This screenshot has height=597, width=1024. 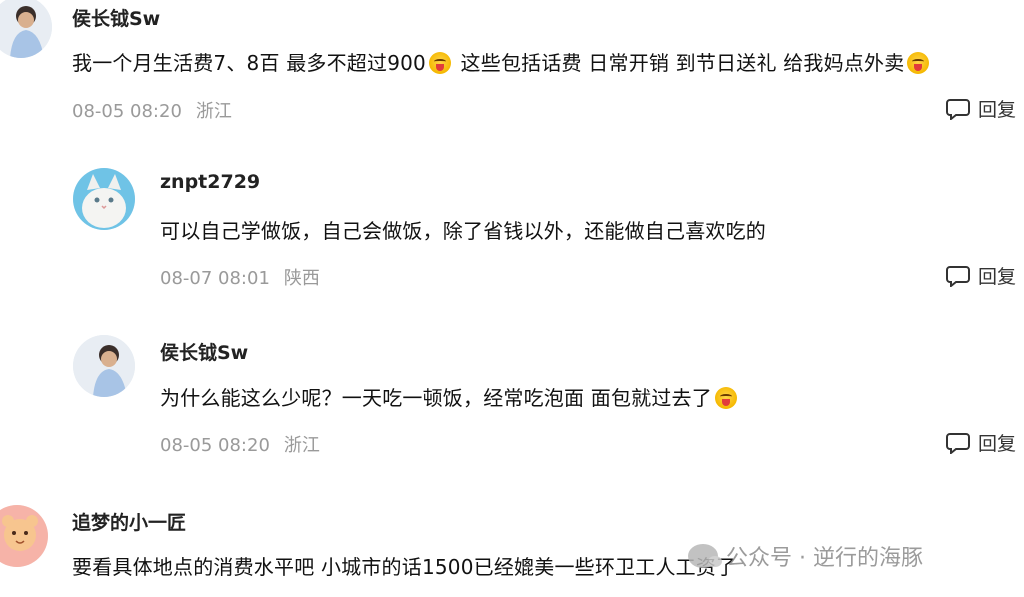 I want to click on watermark: 公众号 · 逆行的海豚, so click(x=805, y=556).